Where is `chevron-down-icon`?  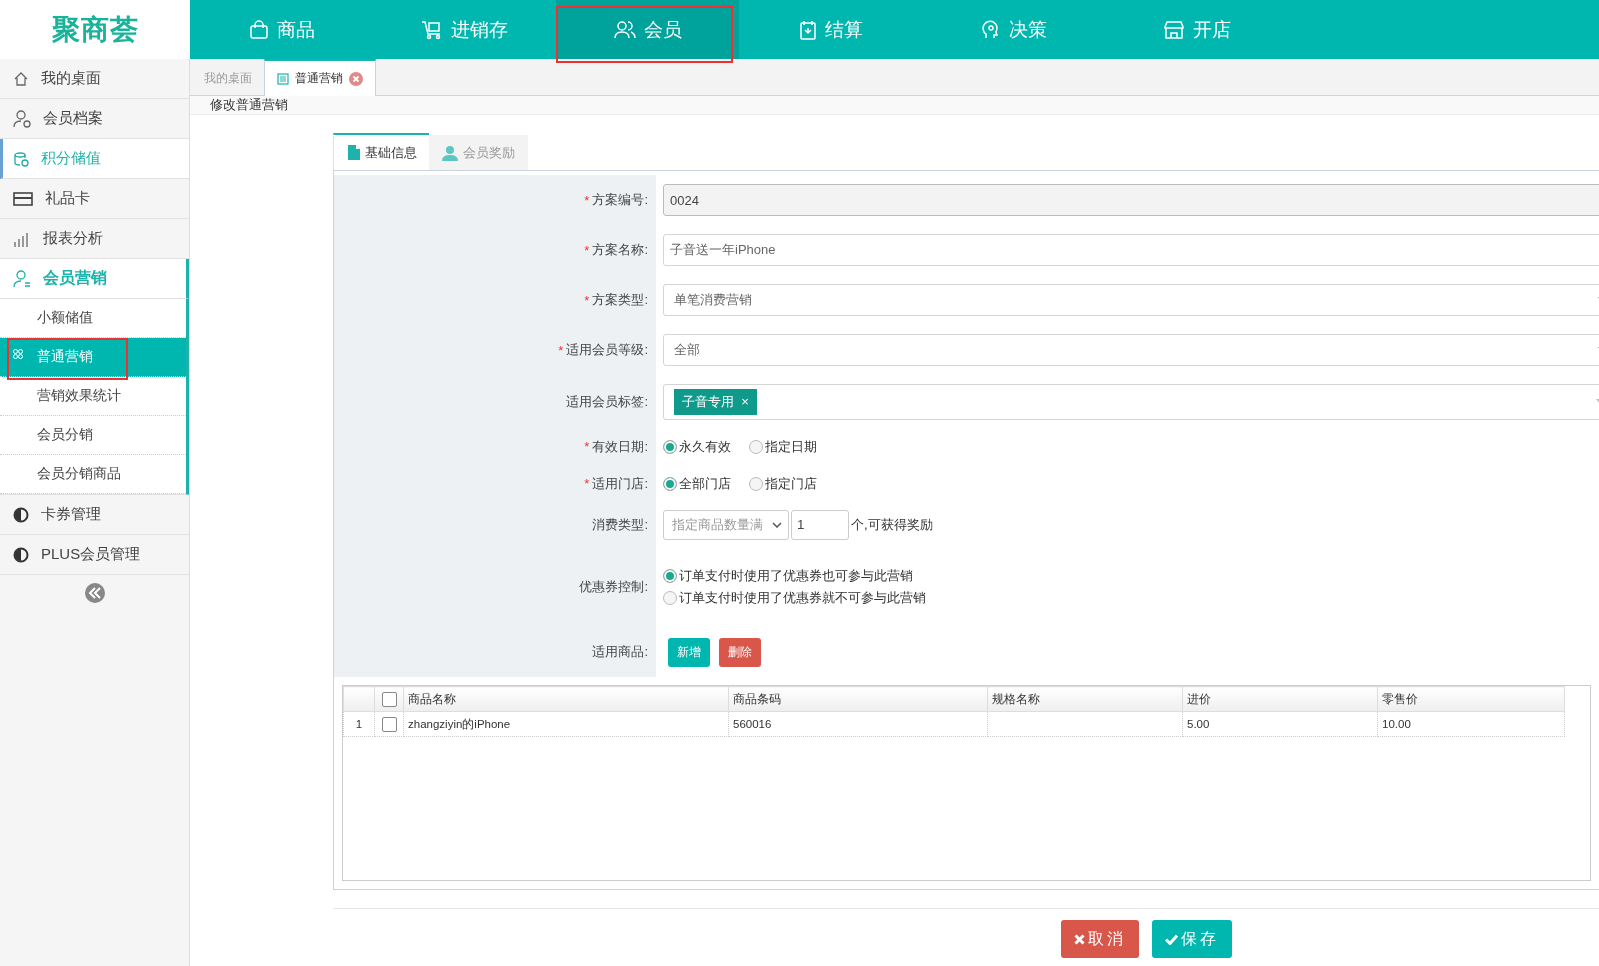 chevron-down-icon is located at coordinates (777, 524).